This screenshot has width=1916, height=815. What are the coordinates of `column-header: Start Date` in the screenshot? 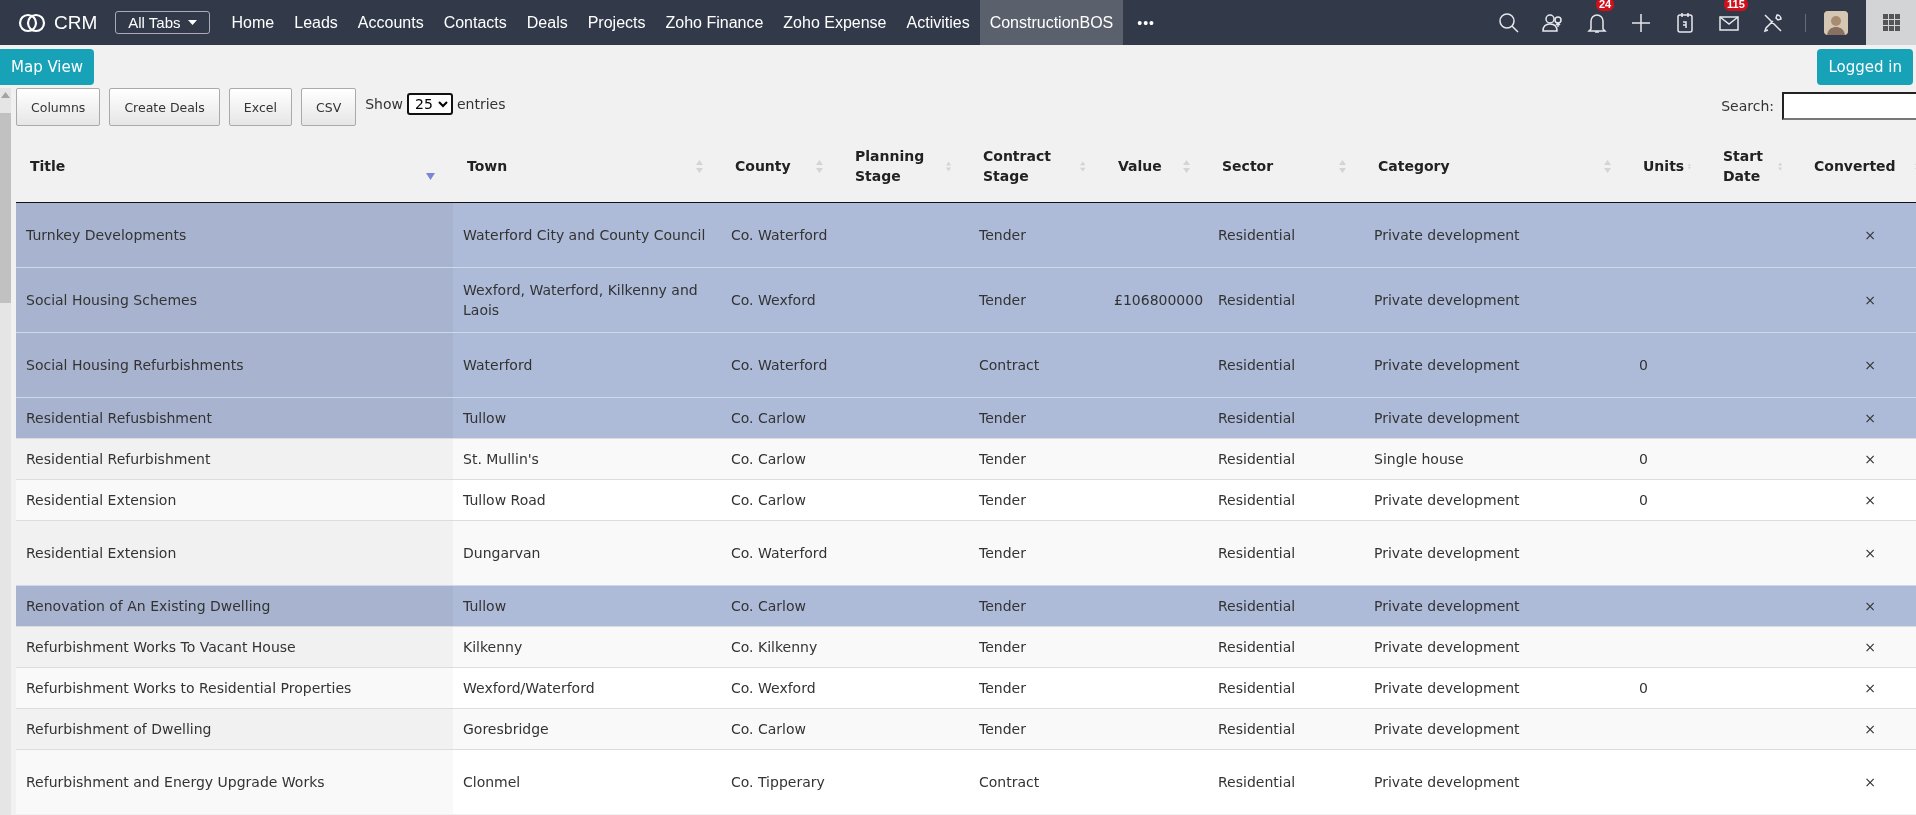 It's located at (1748, 166).